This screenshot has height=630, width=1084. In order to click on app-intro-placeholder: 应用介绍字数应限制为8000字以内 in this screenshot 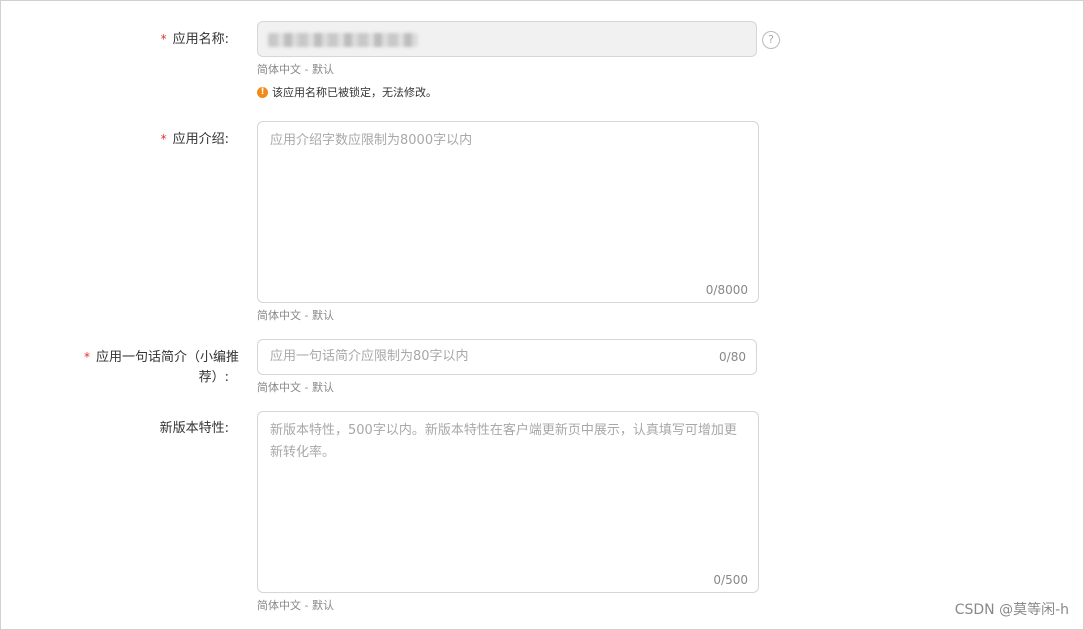, I will do `click(371, 140)`.